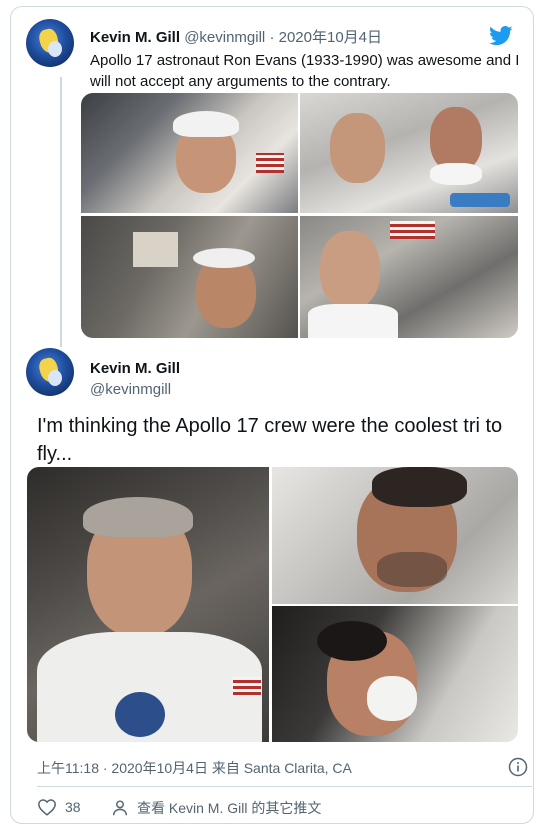  What do you see at coordinates (73, 807) in the screenshot?
I see `like-count: 38` at bounding box center [73, 807].